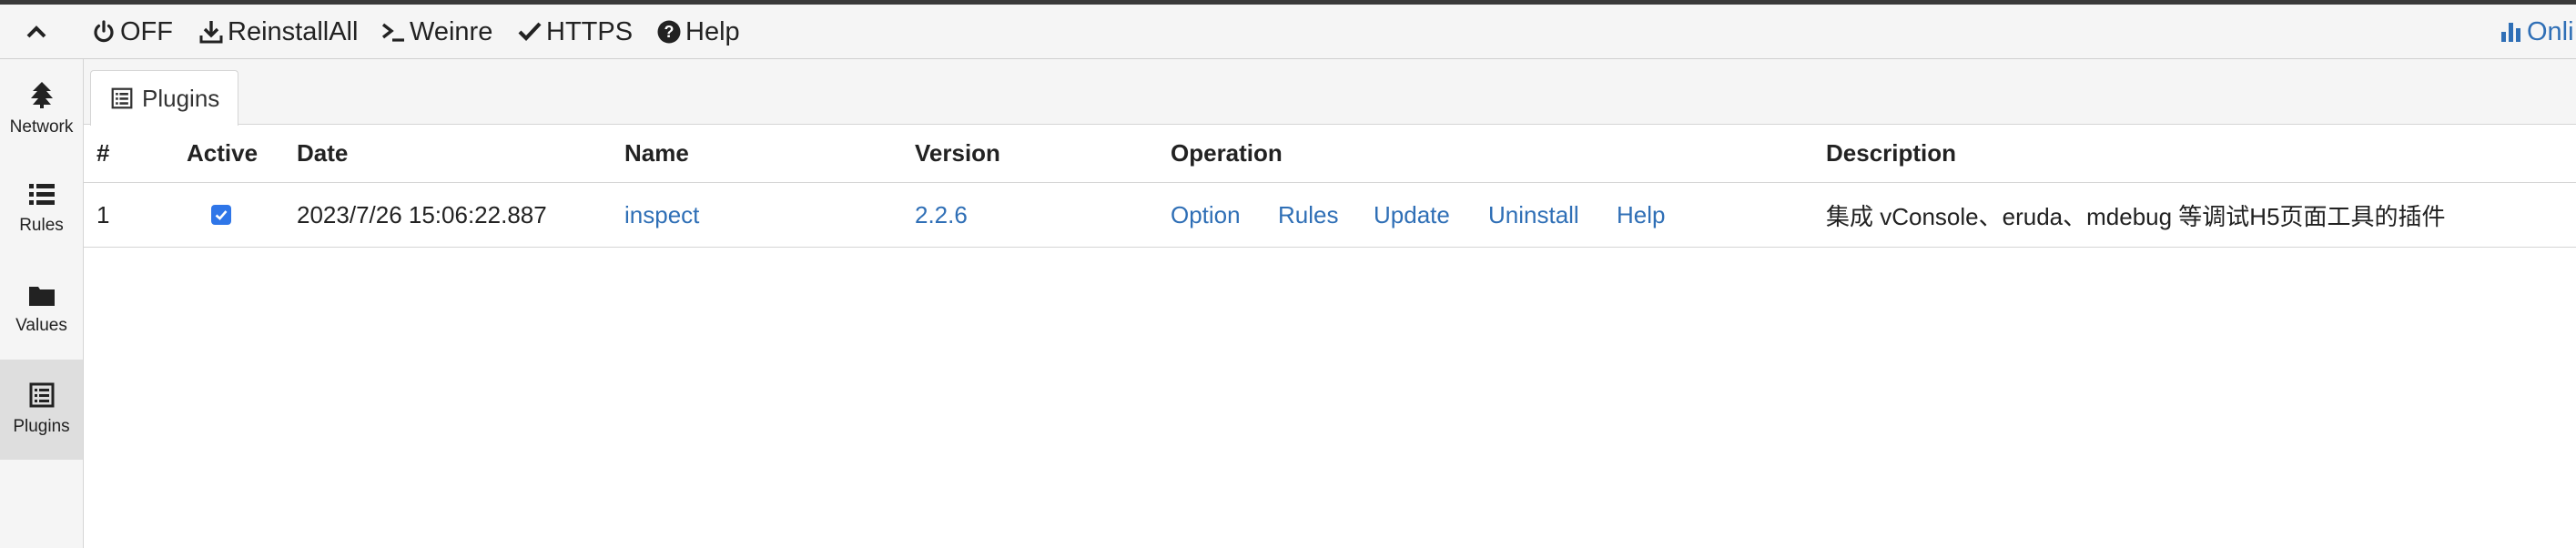 The image size is (2576, 548). What do you see at coordinates (957, 153) in the screenshot?
I see `column-header-version: Version` at bounding box center [957, 153].